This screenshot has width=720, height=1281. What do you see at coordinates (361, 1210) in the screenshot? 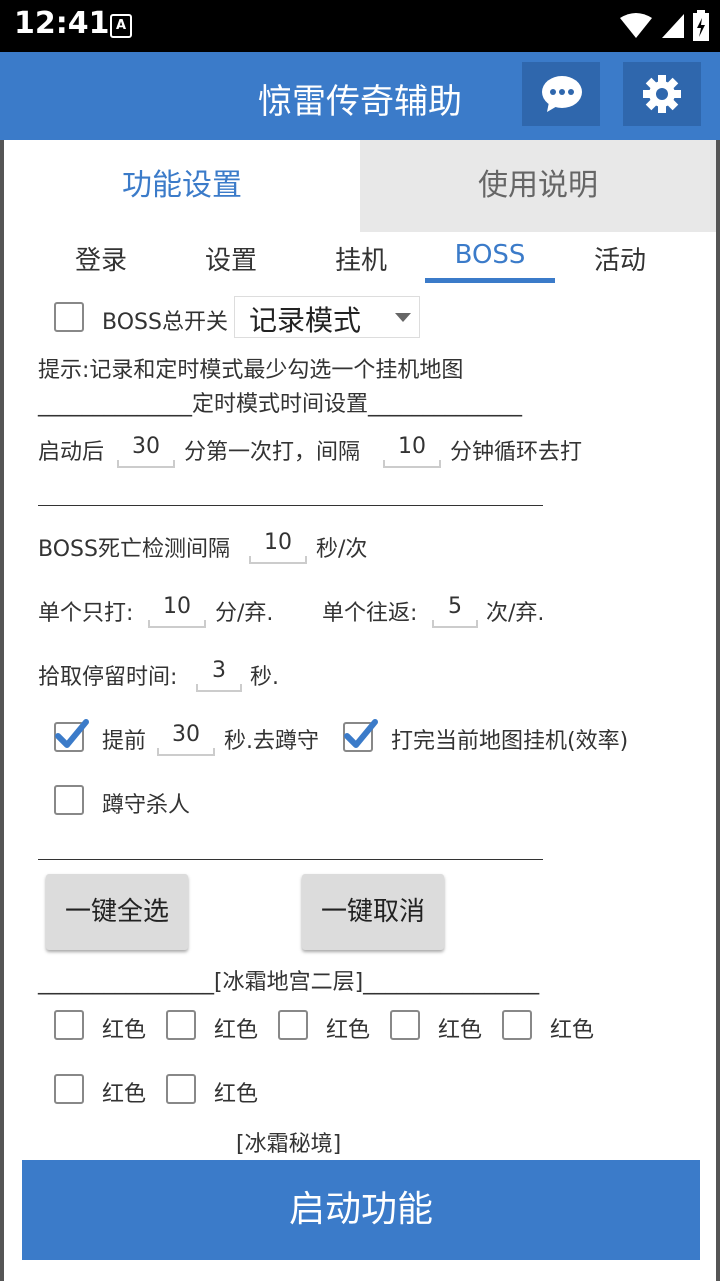
I see `start-function-button: 启动功能` at bounding box center [361, 1210].